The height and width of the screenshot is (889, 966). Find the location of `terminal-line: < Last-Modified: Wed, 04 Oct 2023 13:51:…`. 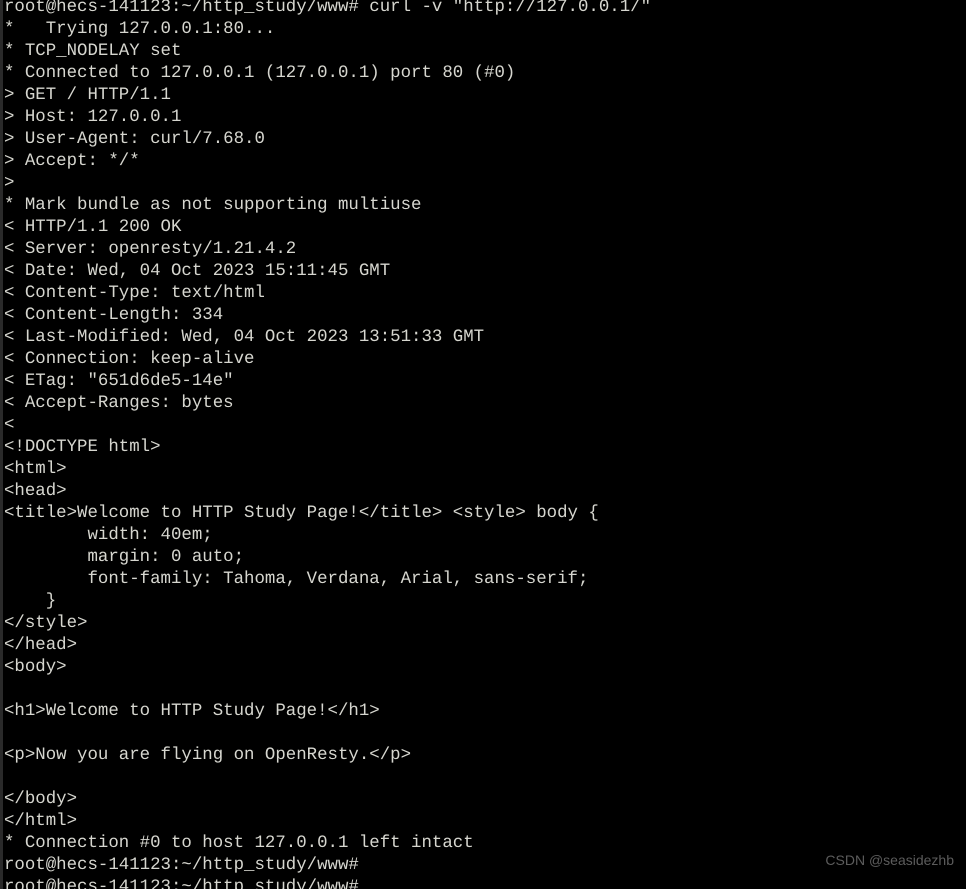

terminal-line: < Last-Modified: Wed, 04 Oct 2023 13:51:… is located at coordinates (244, 337).